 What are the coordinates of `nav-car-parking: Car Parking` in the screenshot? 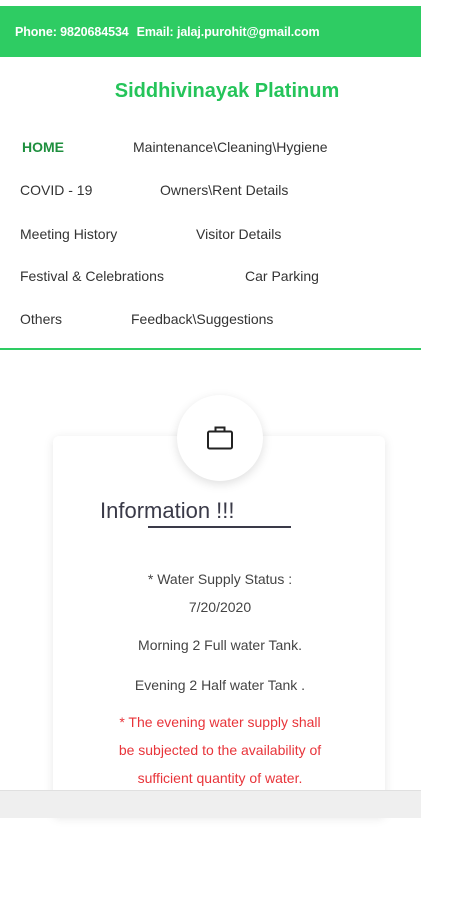 It's located at (282, 276).